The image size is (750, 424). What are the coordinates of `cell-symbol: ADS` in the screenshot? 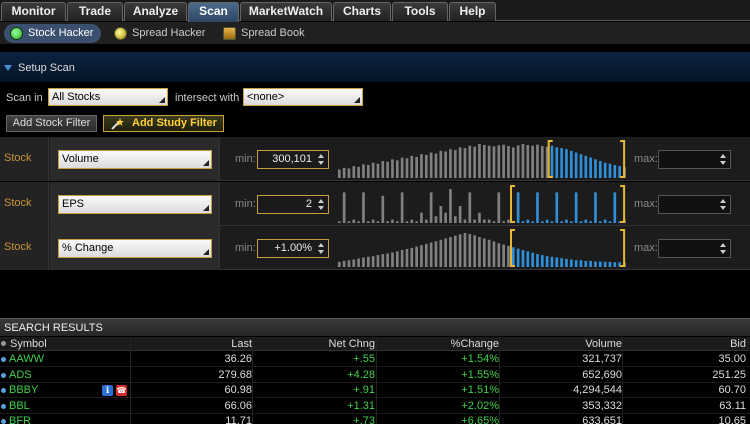 It's located at (20, 375).